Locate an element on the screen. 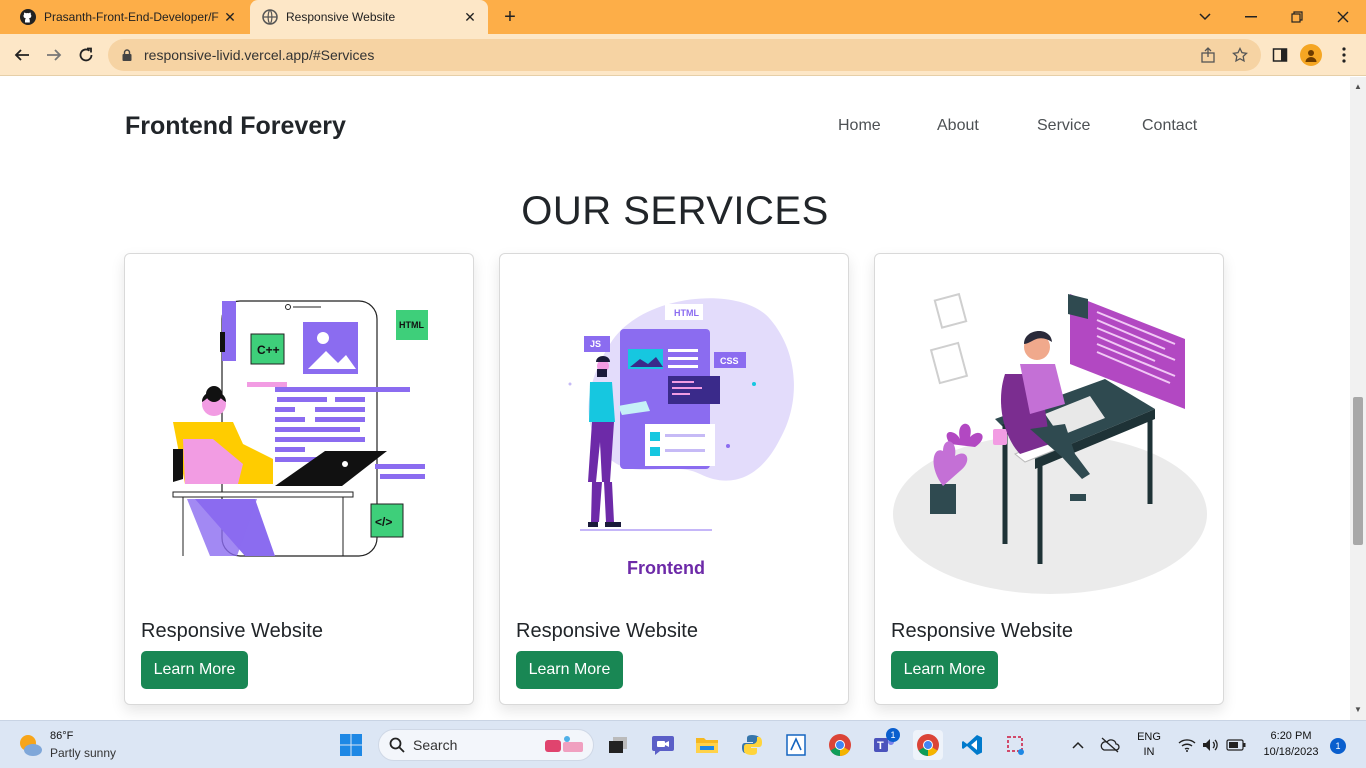 This screenshot has height=768, width=1366. search-label: Search is located at coordinates (435, 745).